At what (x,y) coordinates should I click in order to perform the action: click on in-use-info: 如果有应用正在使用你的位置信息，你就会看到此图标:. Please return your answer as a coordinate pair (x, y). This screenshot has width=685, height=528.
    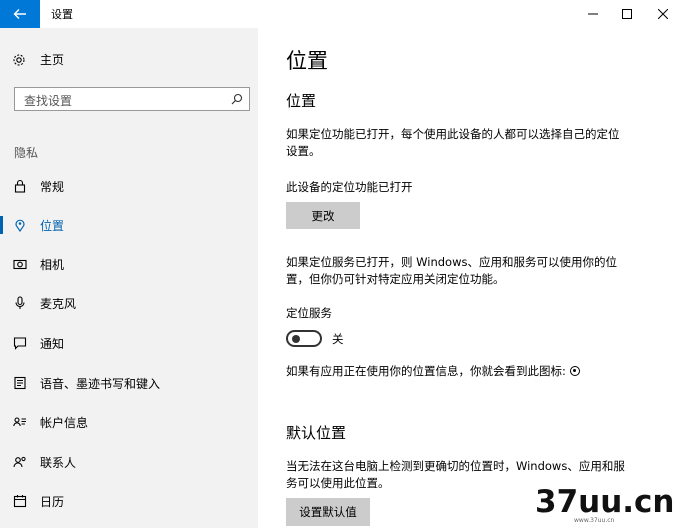
    Looking at the image, I should click on (476, 371).